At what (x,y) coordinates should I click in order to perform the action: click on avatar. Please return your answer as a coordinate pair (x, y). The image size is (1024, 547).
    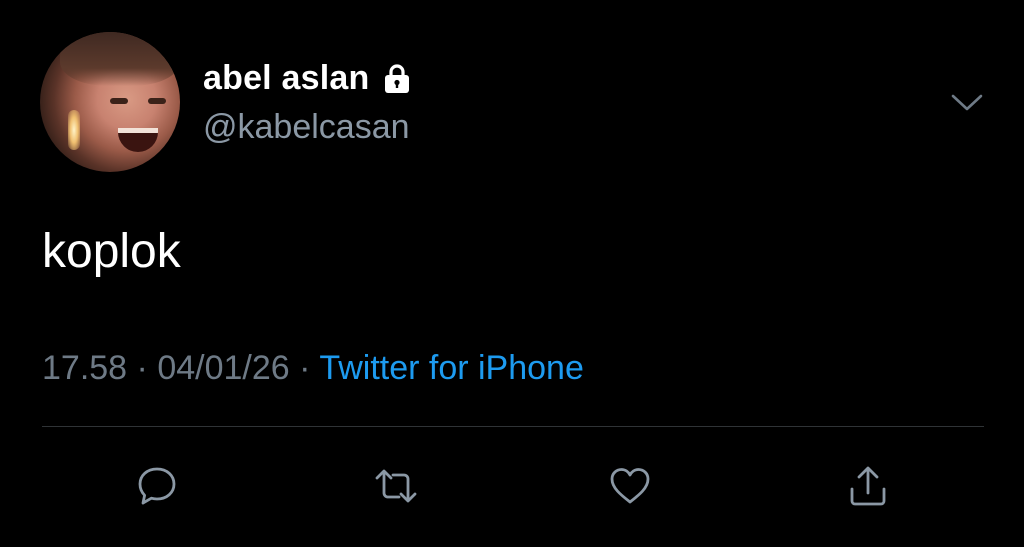
    Looking at the image, I should click on (110, 102).